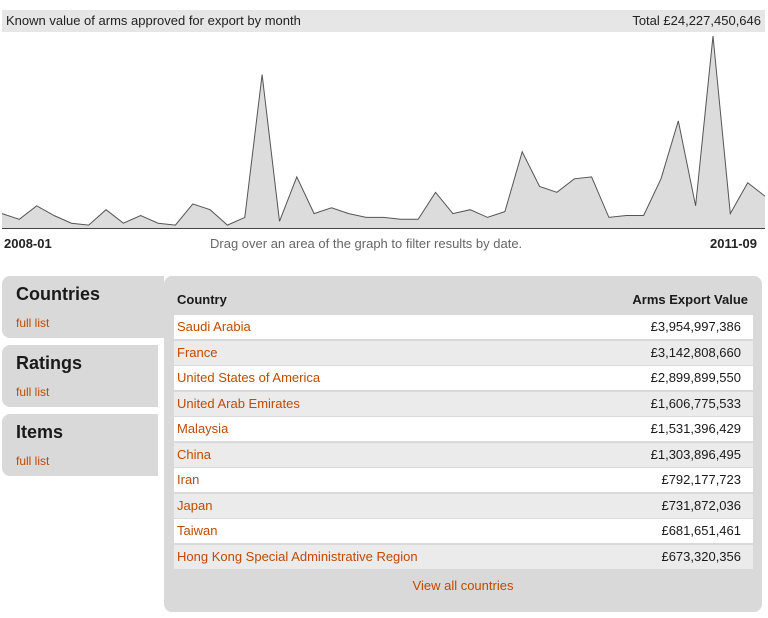 The image size is (768, 618). What do you see at coordinates (49, 363) in the screenshot?
I see `tab-ratings-title: Ratings` at bounding box center [49, 363].